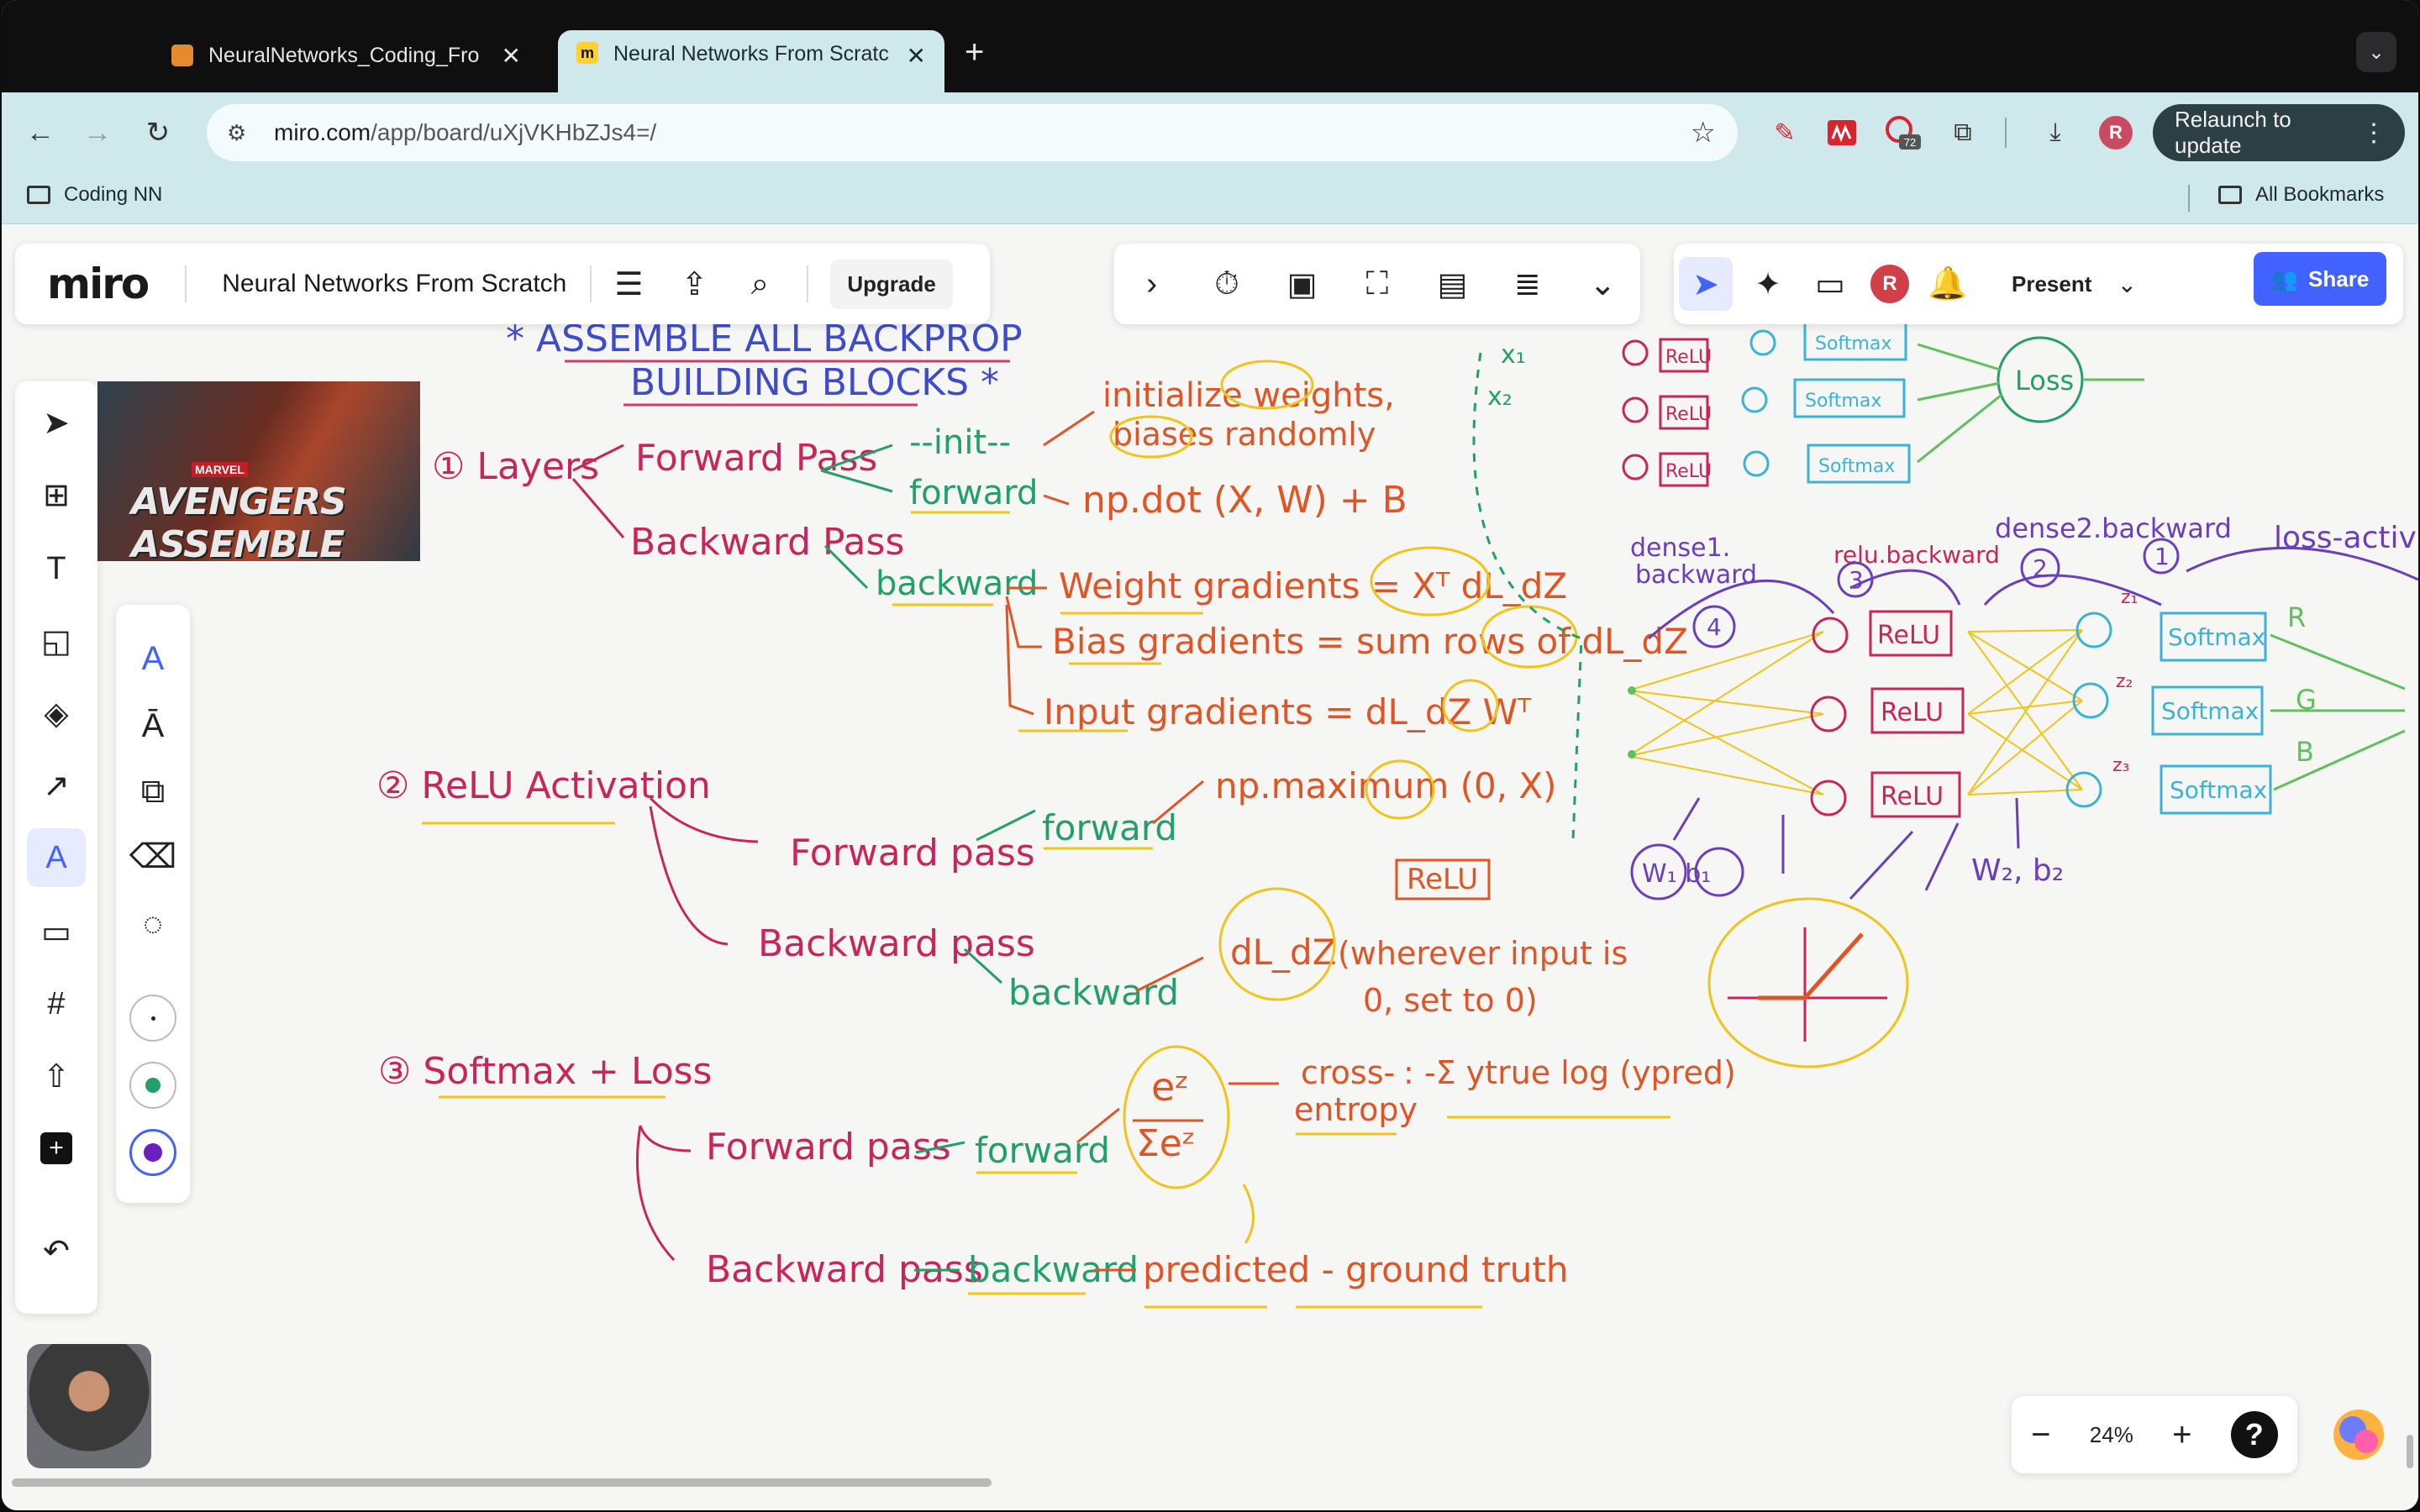 This screenshot has height=1512, width=2420. Describe the element at coordinates (974, 52) in the screenshot. I see `new-tab-icon: +` at that location.